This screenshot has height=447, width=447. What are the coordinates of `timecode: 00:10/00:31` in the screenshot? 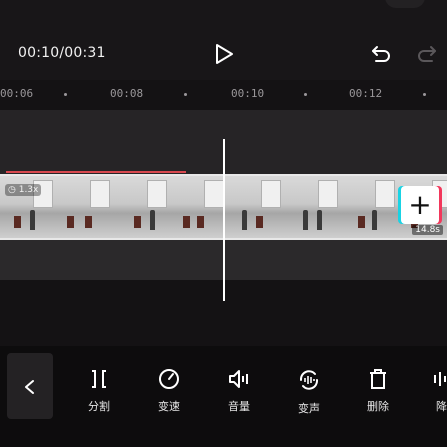 It's located at (62, 53).